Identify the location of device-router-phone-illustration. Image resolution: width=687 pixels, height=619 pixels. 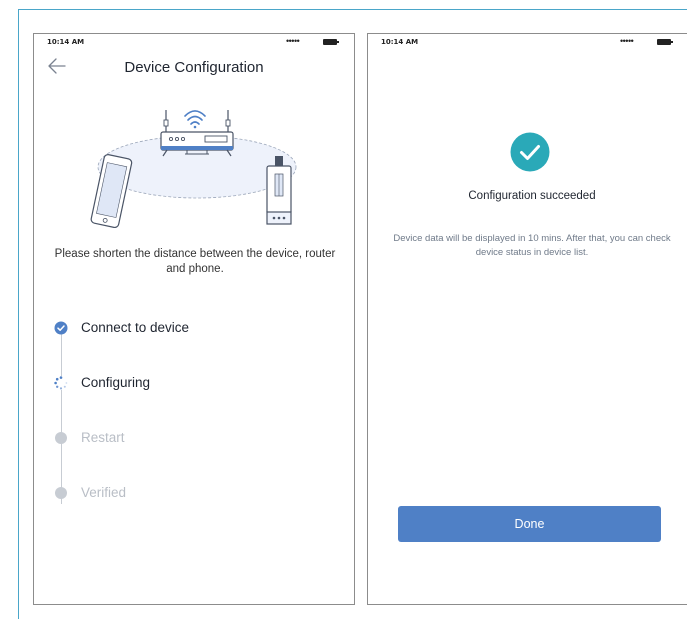
(193, 169).